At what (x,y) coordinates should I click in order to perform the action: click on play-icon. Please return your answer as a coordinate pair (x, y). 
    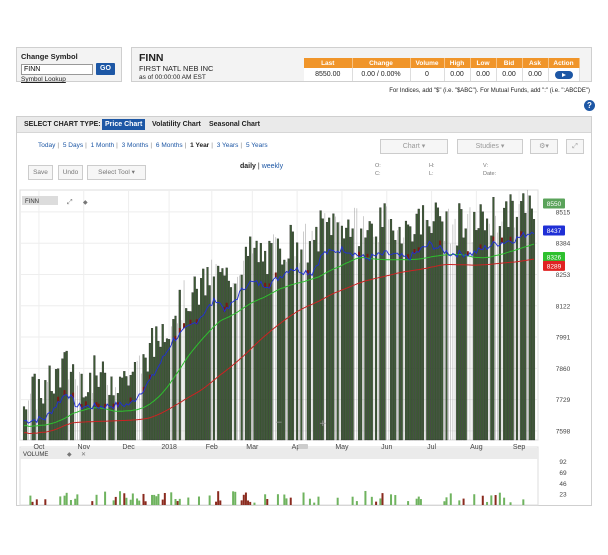
    Looking at the image, I should click on (563, 74).